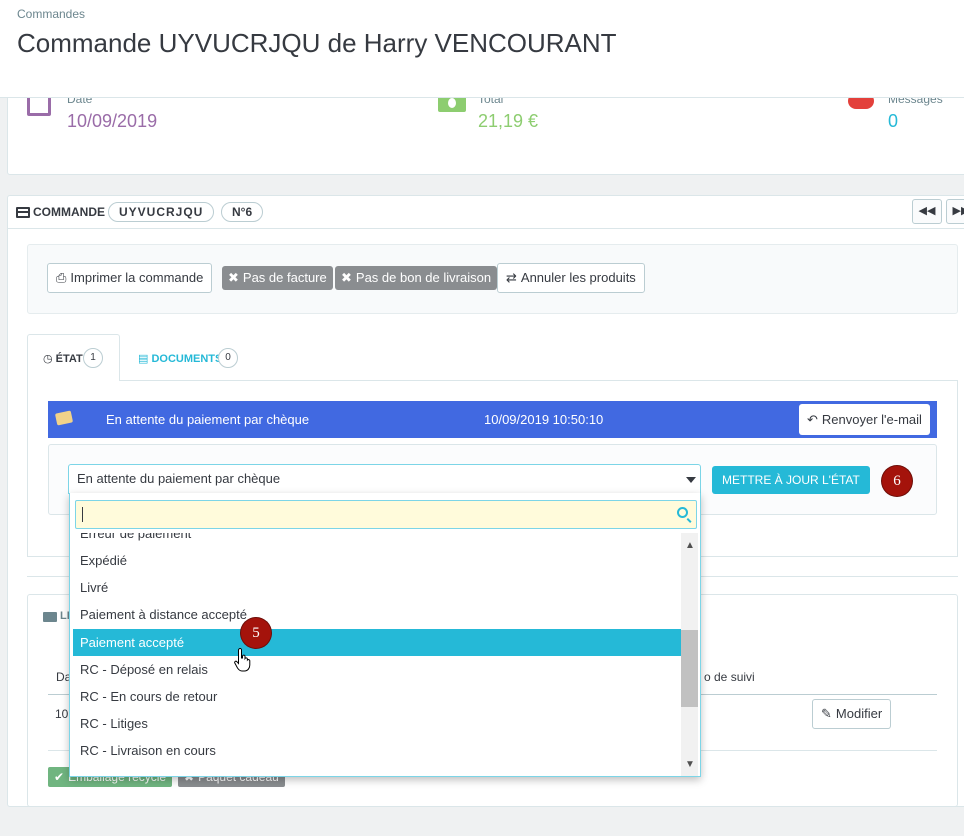  I want to click on dropdown-option: Expédié, so click(377, 560).